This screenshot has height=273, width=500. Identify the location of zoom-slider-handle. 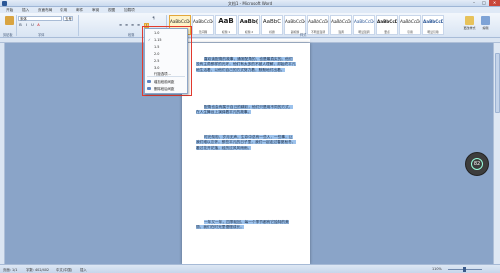
(464, 269).